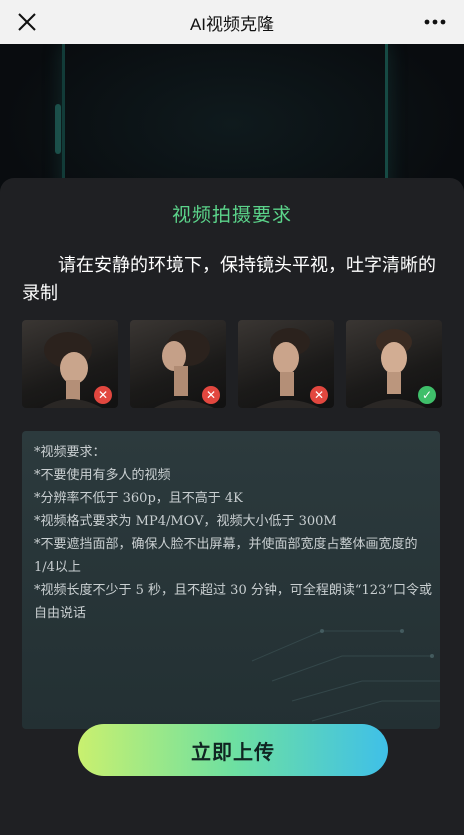 This screenshot has height=835, width=464. Describe the element at coordinates (226, 556) in the screenshot. I see `requirement-item: *不要遮挡面部，确保人脸不出屏幕，并使面部宽度占整体画宽度的1/4以上` at that location.